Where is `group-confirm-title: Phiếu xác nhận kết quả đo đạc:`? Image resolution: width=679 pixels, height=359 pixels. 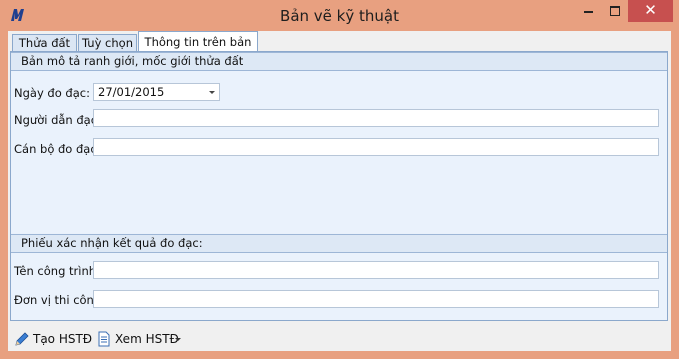 group-confirm-title: Phiếu xác nhận kết quả đo đạc: is located at coordinates (112, 243).